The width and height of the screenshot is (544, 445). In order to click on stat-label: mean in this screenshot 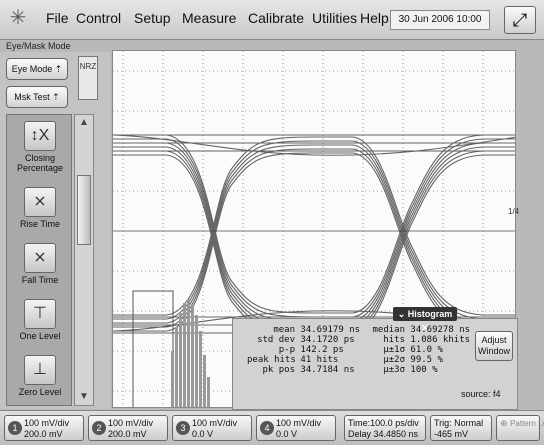, I will do `click(284, 330)`.